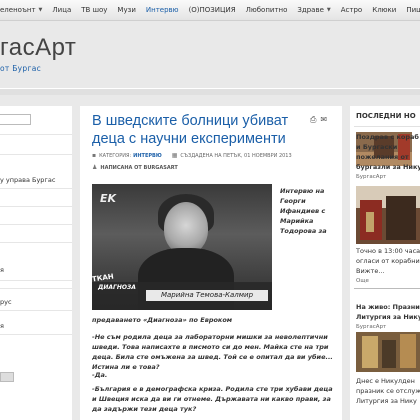 This screenshot has height=420, width=420. I want to click on created-date: СЪЗДАДЕНА НА ПЕТЪК, 01 НОЕМВРИ 2013, so click(236, 155).